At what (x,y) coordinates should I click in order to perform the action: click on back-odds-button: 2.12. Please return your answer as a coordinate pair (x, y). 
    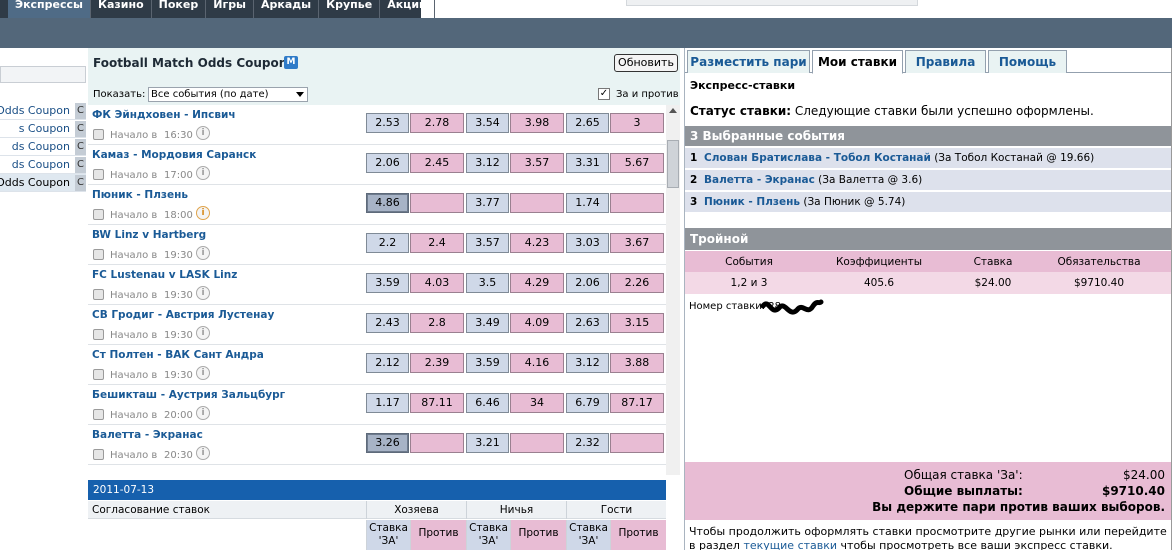
    Looking at the image, I should click on (387, 363).